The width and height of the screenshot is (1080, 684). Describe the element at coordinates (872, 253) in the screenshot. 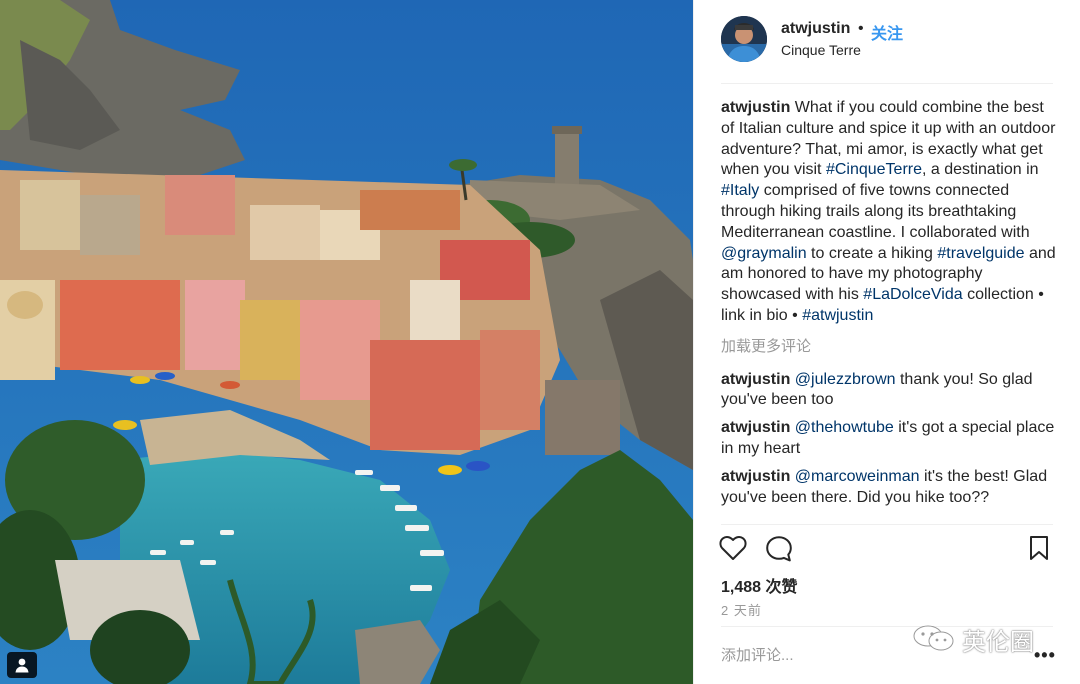

I see `caption-text: to create a hiking` at that location.